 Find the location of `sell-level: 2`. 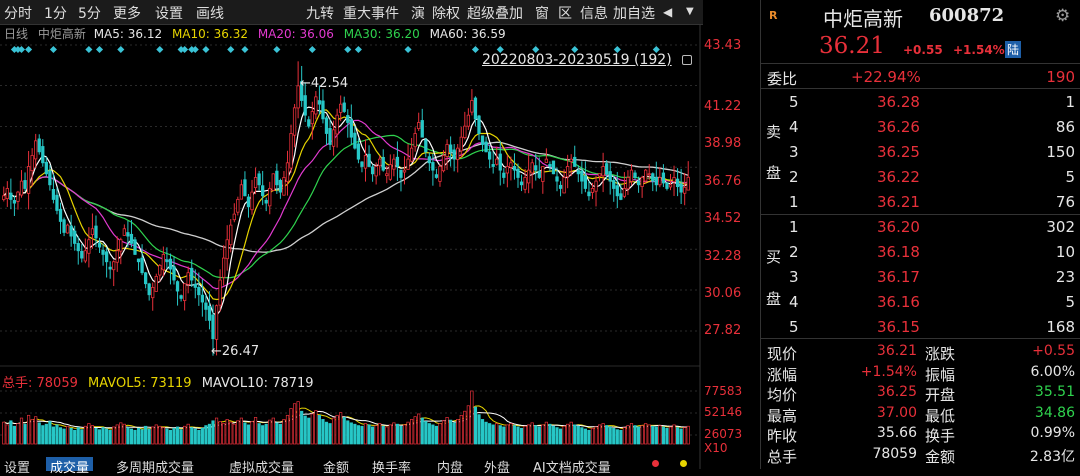

sell-level: 2 is located at coordinates (794, 177).